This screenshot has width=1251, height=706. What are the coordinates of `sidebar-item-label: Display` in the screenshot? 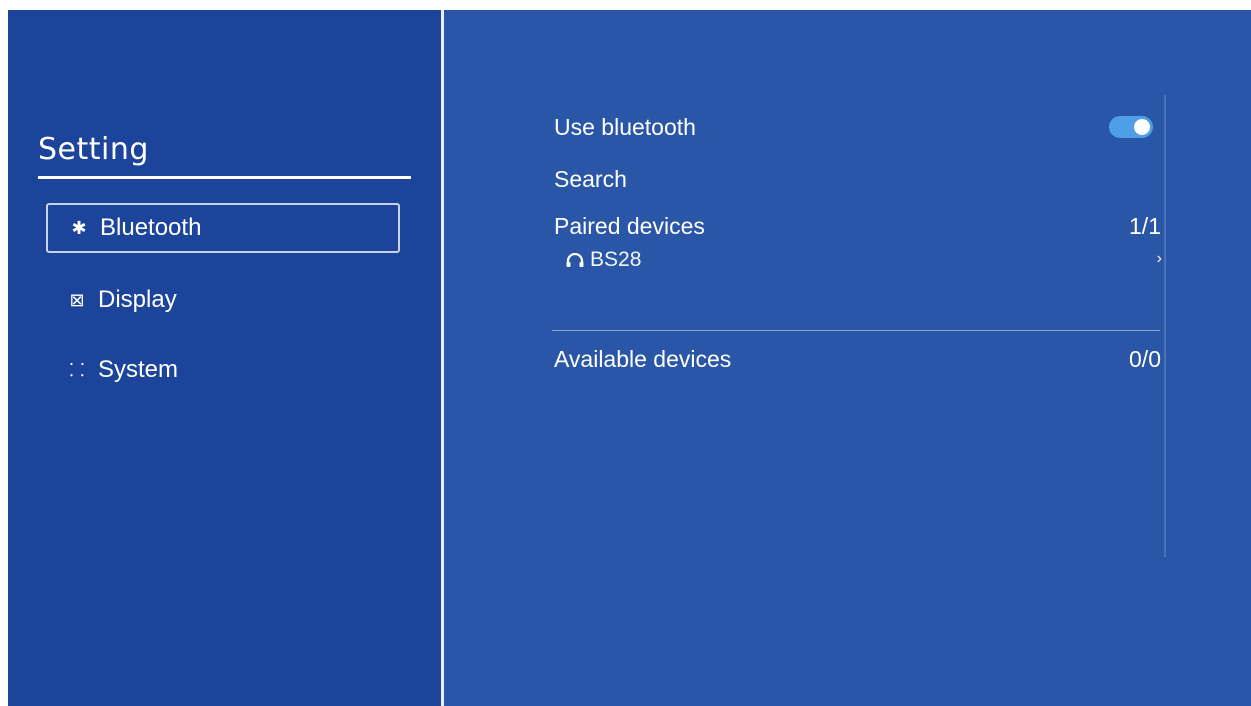 It's located at (137, 299).